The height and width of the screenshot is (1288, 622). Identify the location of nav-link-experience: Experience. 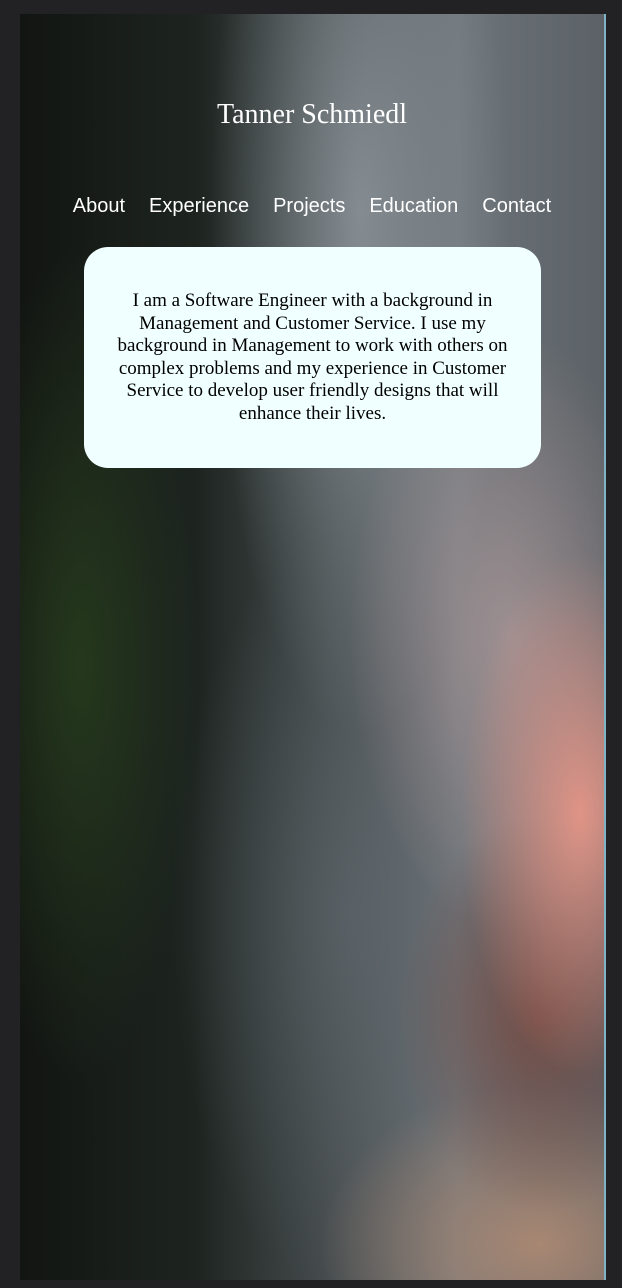
(199, 206).